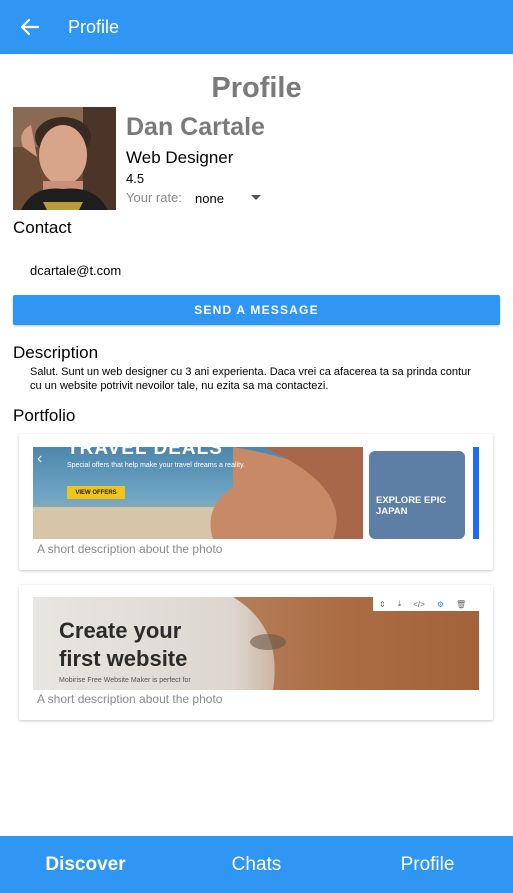 The image size is (513, 893). Describe the element at coordinates (399, 603) in the screenshot. I see `download-icon: ⤓` at that location.